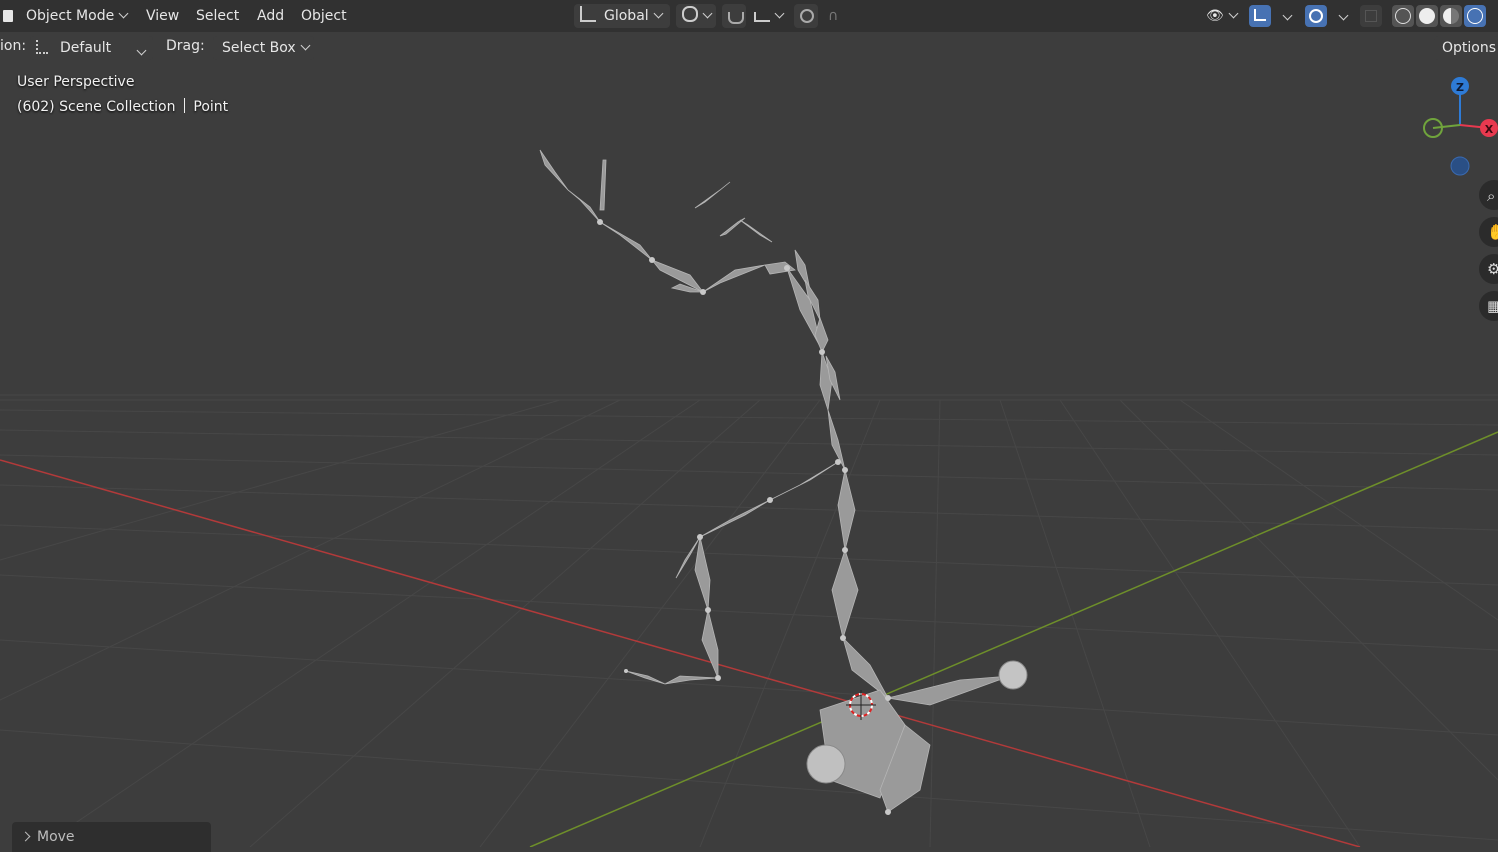 This screenshot has height=852, width=1498. I want to click on snap-target-dropdown, so click(768, 16).